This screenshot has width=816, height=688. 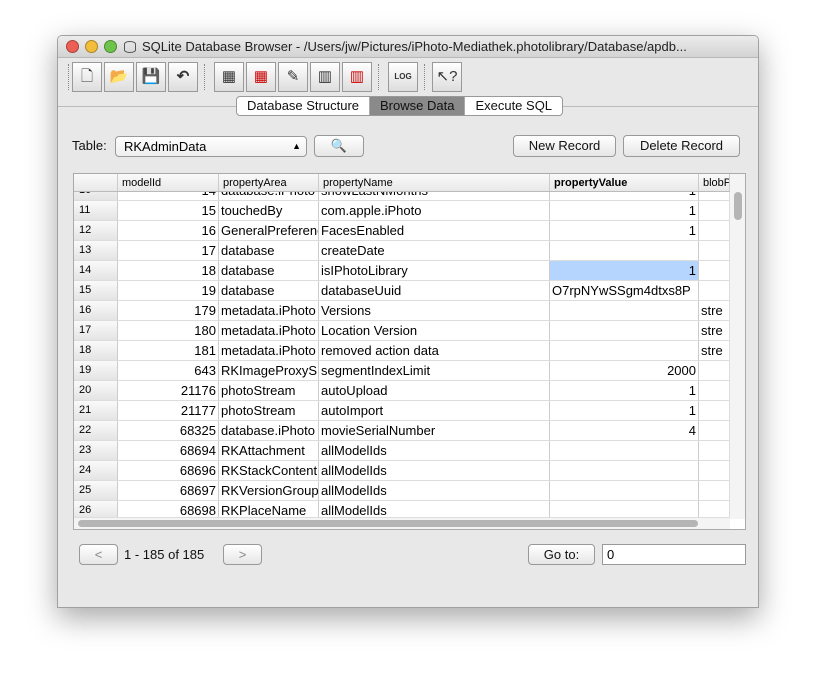 I want to click on row-header: 14, so click(x=96, y=270).